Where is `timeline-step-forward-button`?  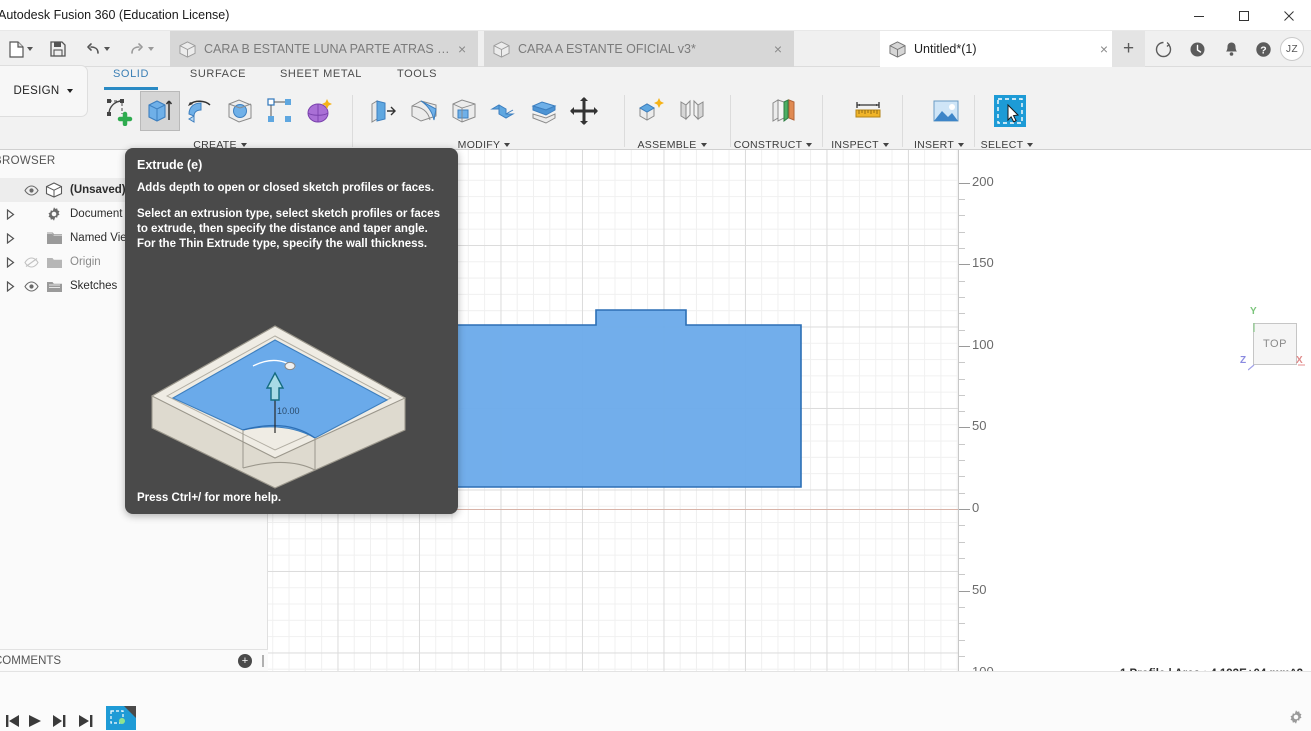 timeline-step-forward-button is located at coordinates (59, 721).